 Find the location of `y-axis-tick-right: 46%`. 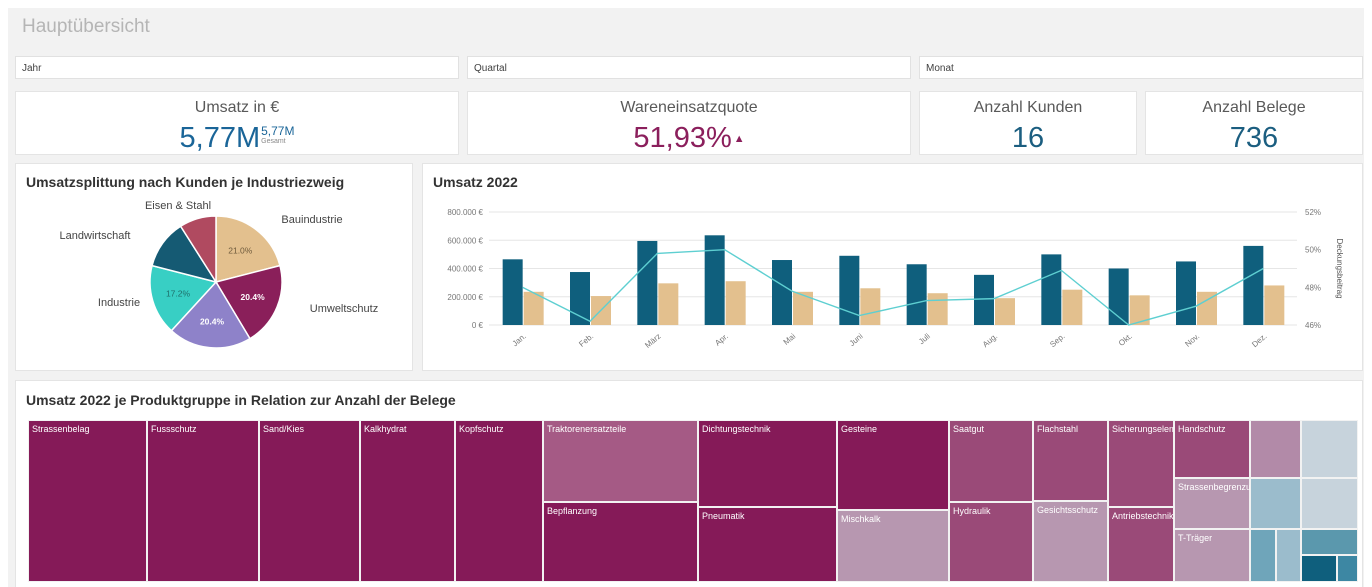

y-axis-tick-right: 46% is located at coordinates (1313, 325).